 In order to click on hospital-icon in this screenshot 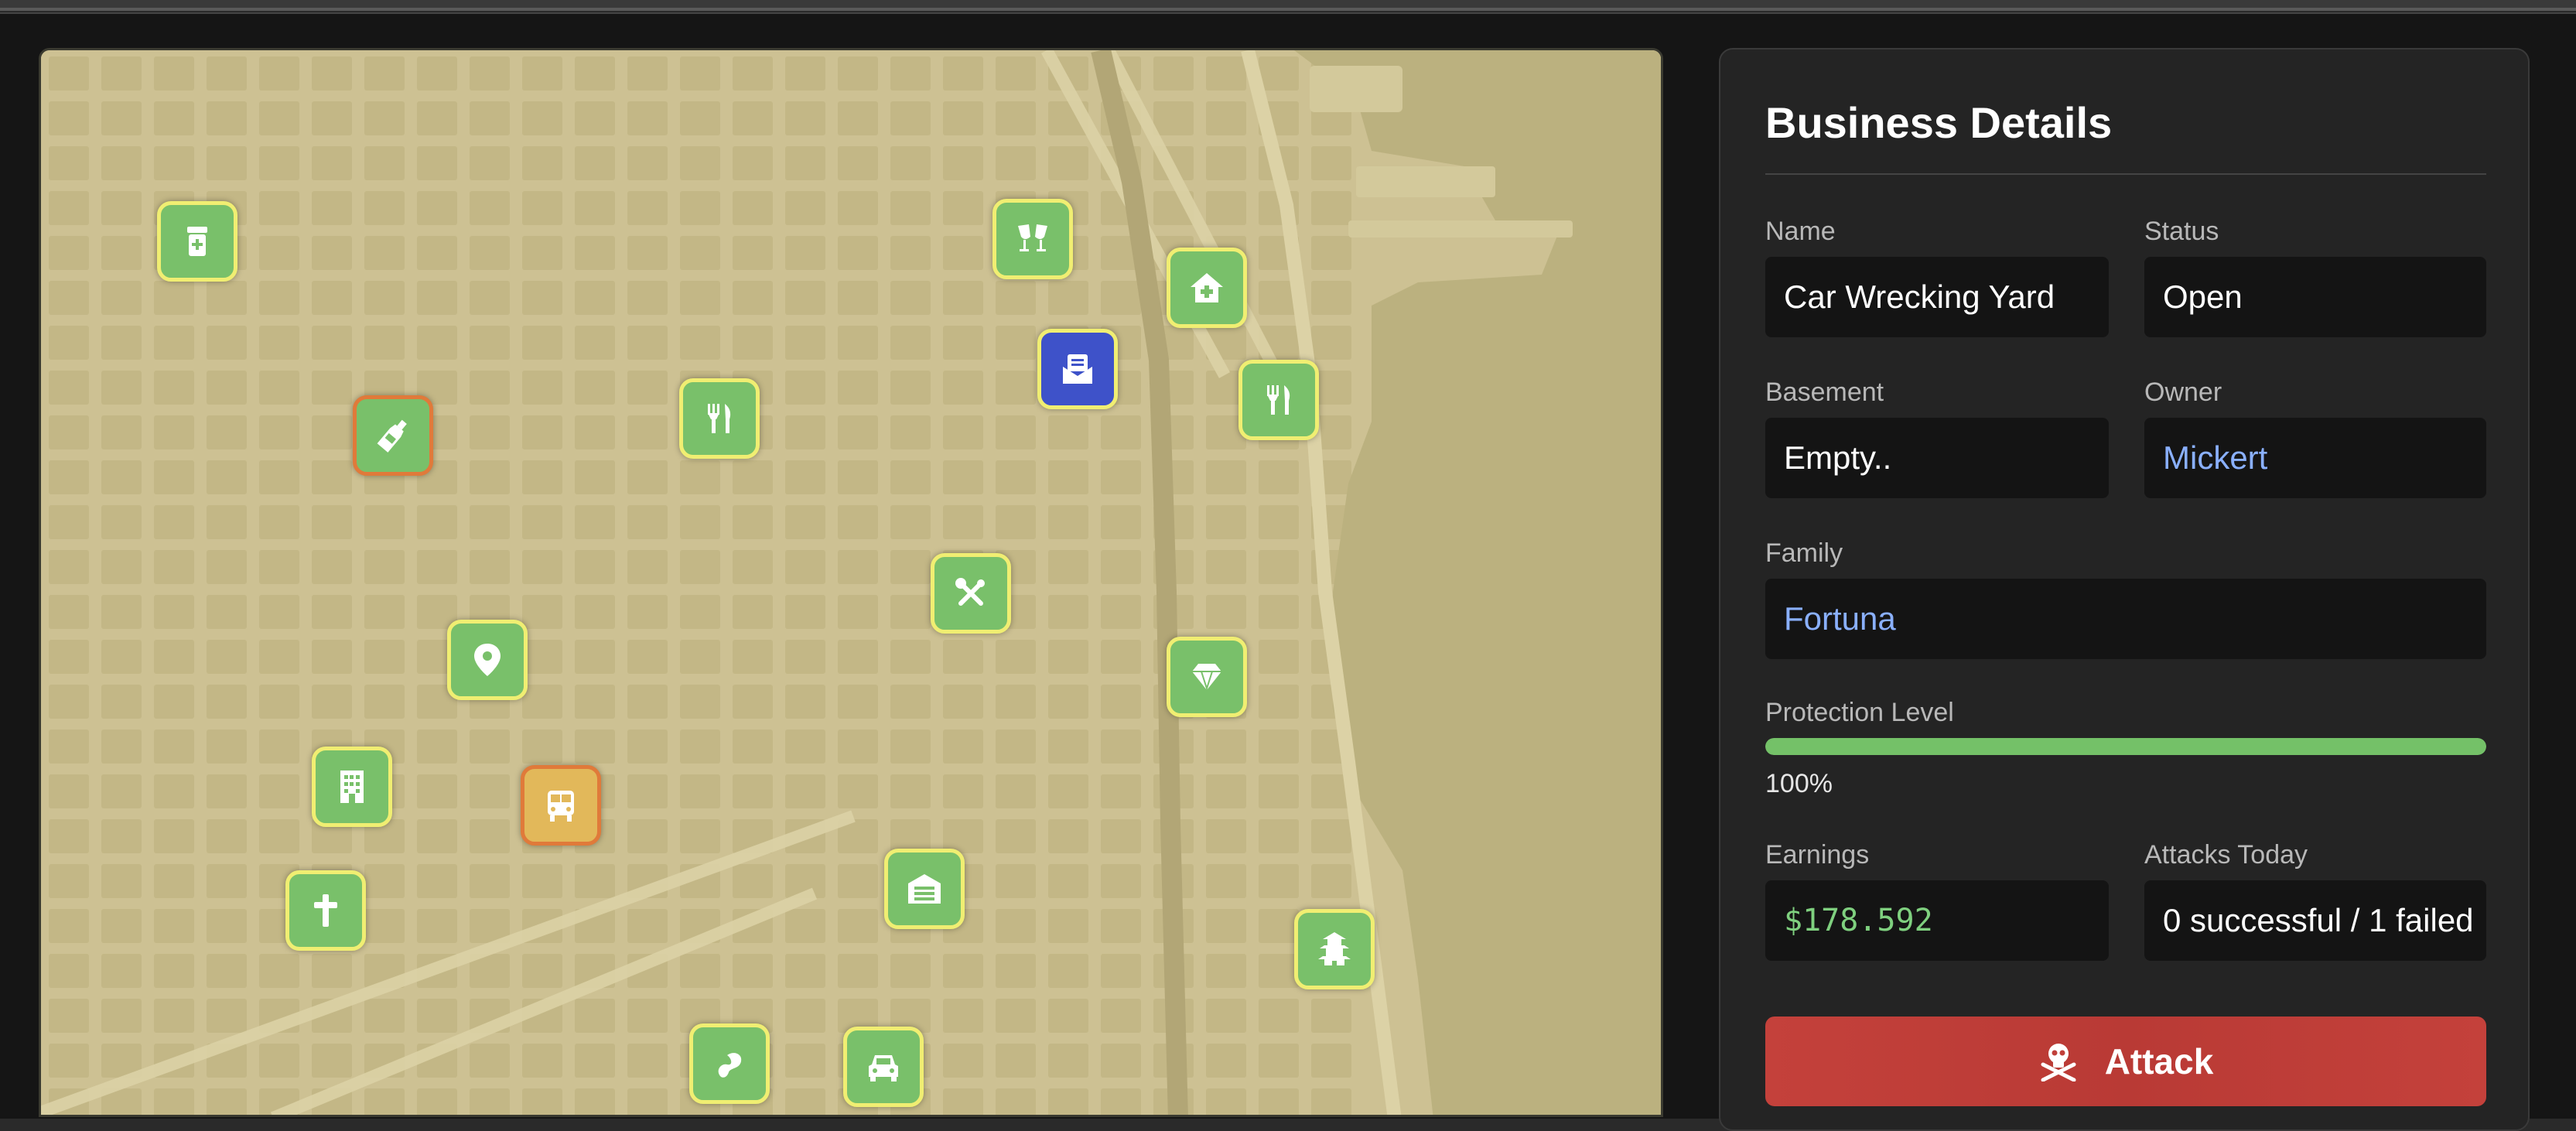, I will do `click(1207, 287)`.